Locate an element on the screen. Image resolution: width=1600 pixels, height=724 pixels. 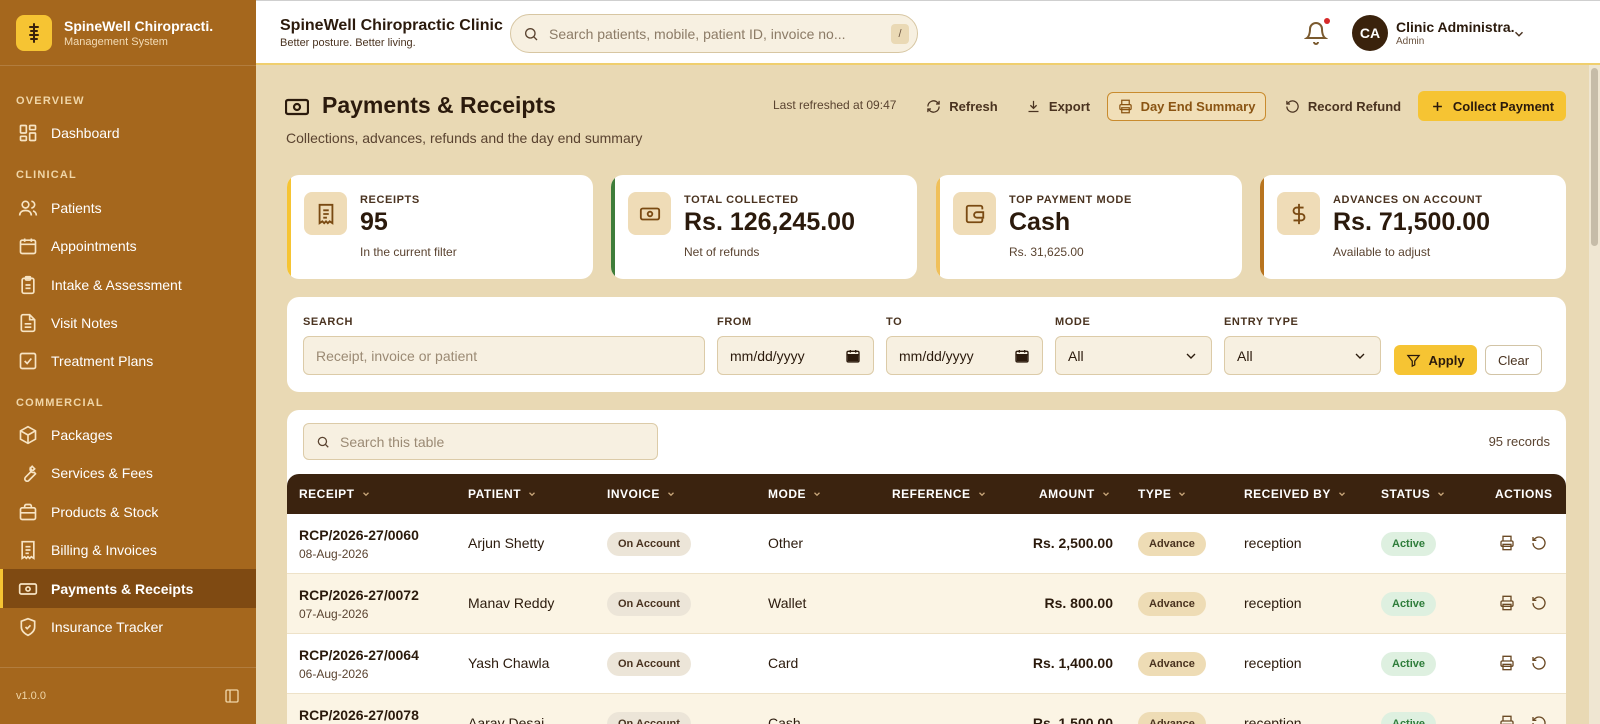
refresh-button: Refresh is located at coordinates (962, 106).